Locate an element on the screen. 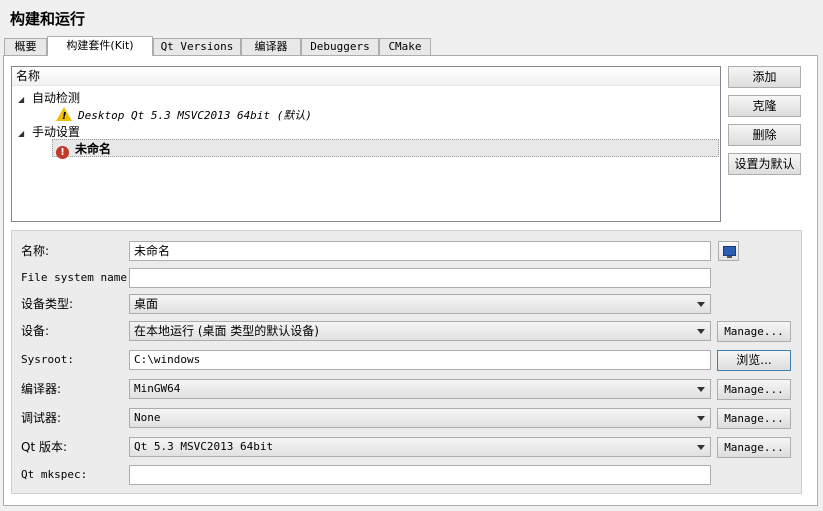 The width and height of the screenshot is (823, 511). sysroot-field: C:\windows is located at coordinates (420, 360).